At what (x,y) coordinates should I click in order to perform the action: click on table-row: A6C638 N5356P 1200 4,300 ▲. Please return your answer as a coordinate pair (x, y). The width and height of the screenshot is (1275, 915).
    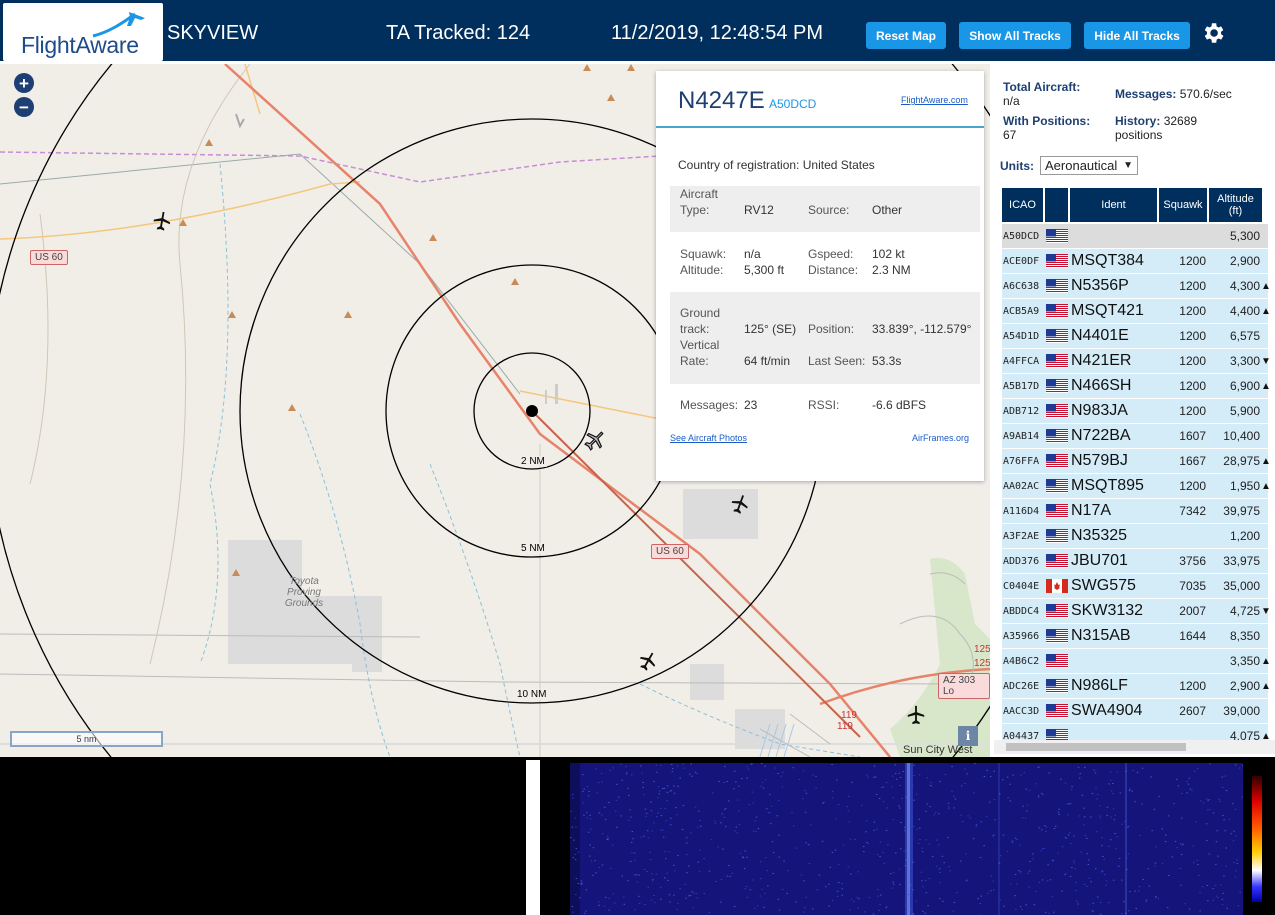
    Looking at the image, I should click on (1136, 286).